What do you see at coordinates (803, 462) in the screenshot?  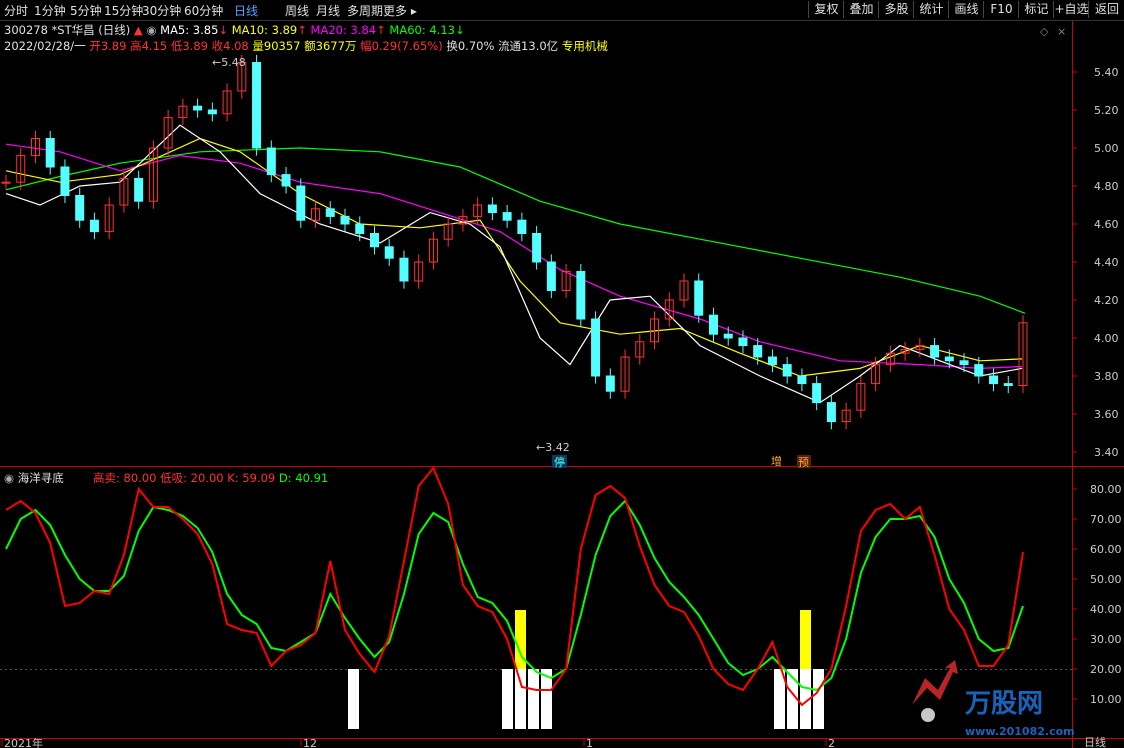 I see `forecast-marker: 预` at bounding box center [803, 462].